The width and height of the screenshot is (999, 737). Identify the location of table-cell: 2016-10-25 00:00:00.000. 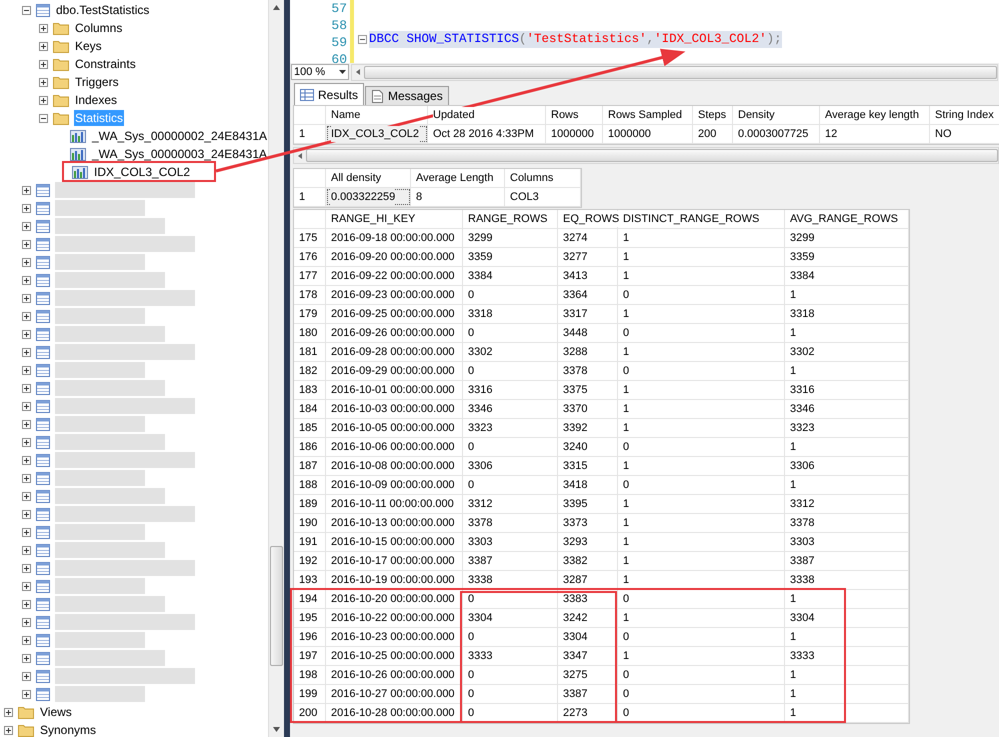
(394, 656).